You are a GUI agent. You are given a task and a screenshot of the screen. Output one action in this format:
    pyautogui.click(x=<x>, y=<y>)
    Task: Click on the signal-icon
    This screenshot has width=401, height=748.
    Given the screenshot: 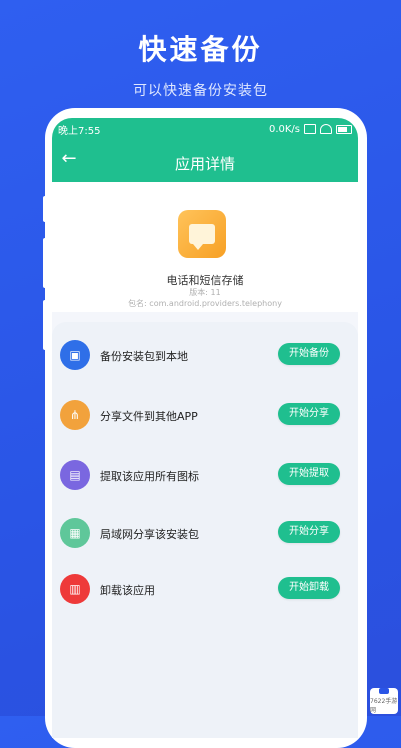 What is the action you would take?
    pyautogui.click(x=310, y=129)
    